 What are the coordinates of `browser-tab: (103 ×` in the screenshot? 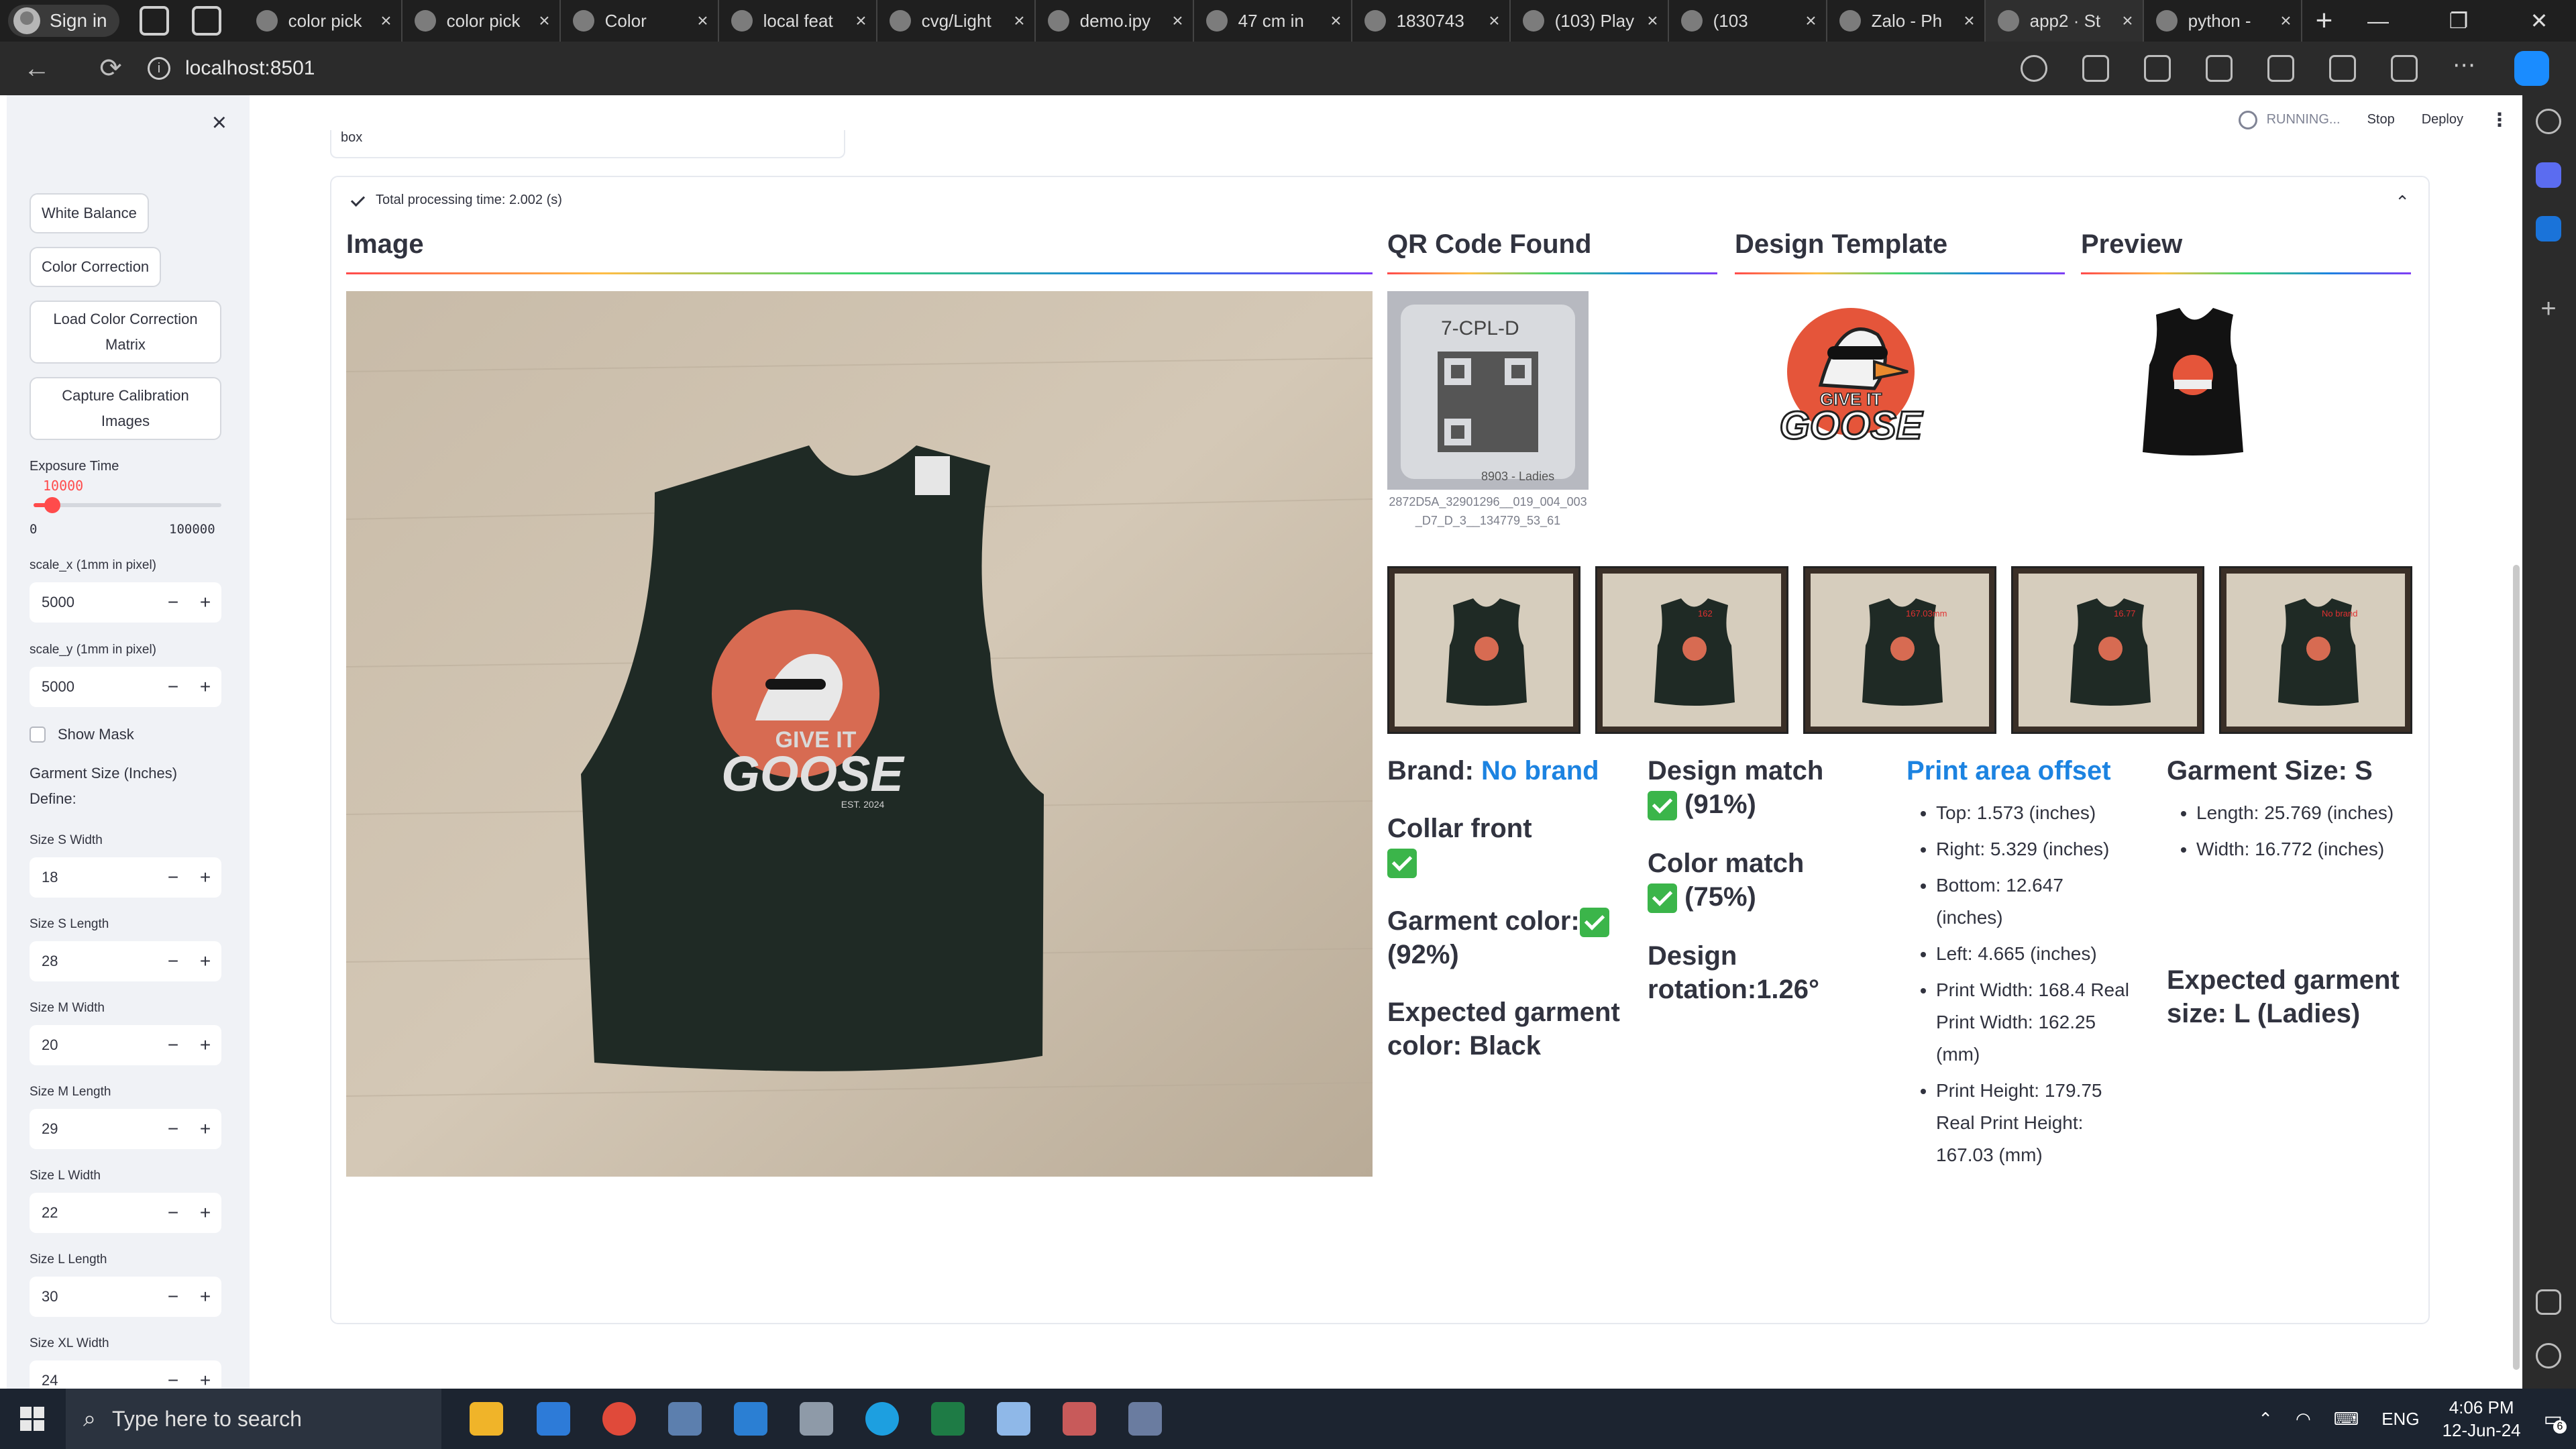 It's located at (1748, 21).